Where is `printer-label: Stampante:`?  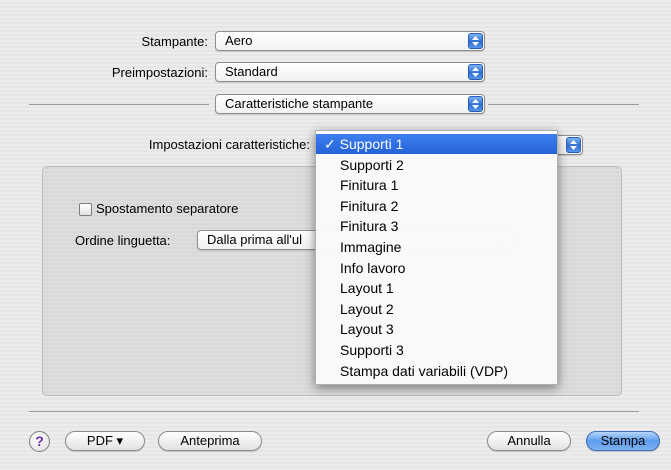 printer-label: Stampante: is located at coordinates (175, 41).